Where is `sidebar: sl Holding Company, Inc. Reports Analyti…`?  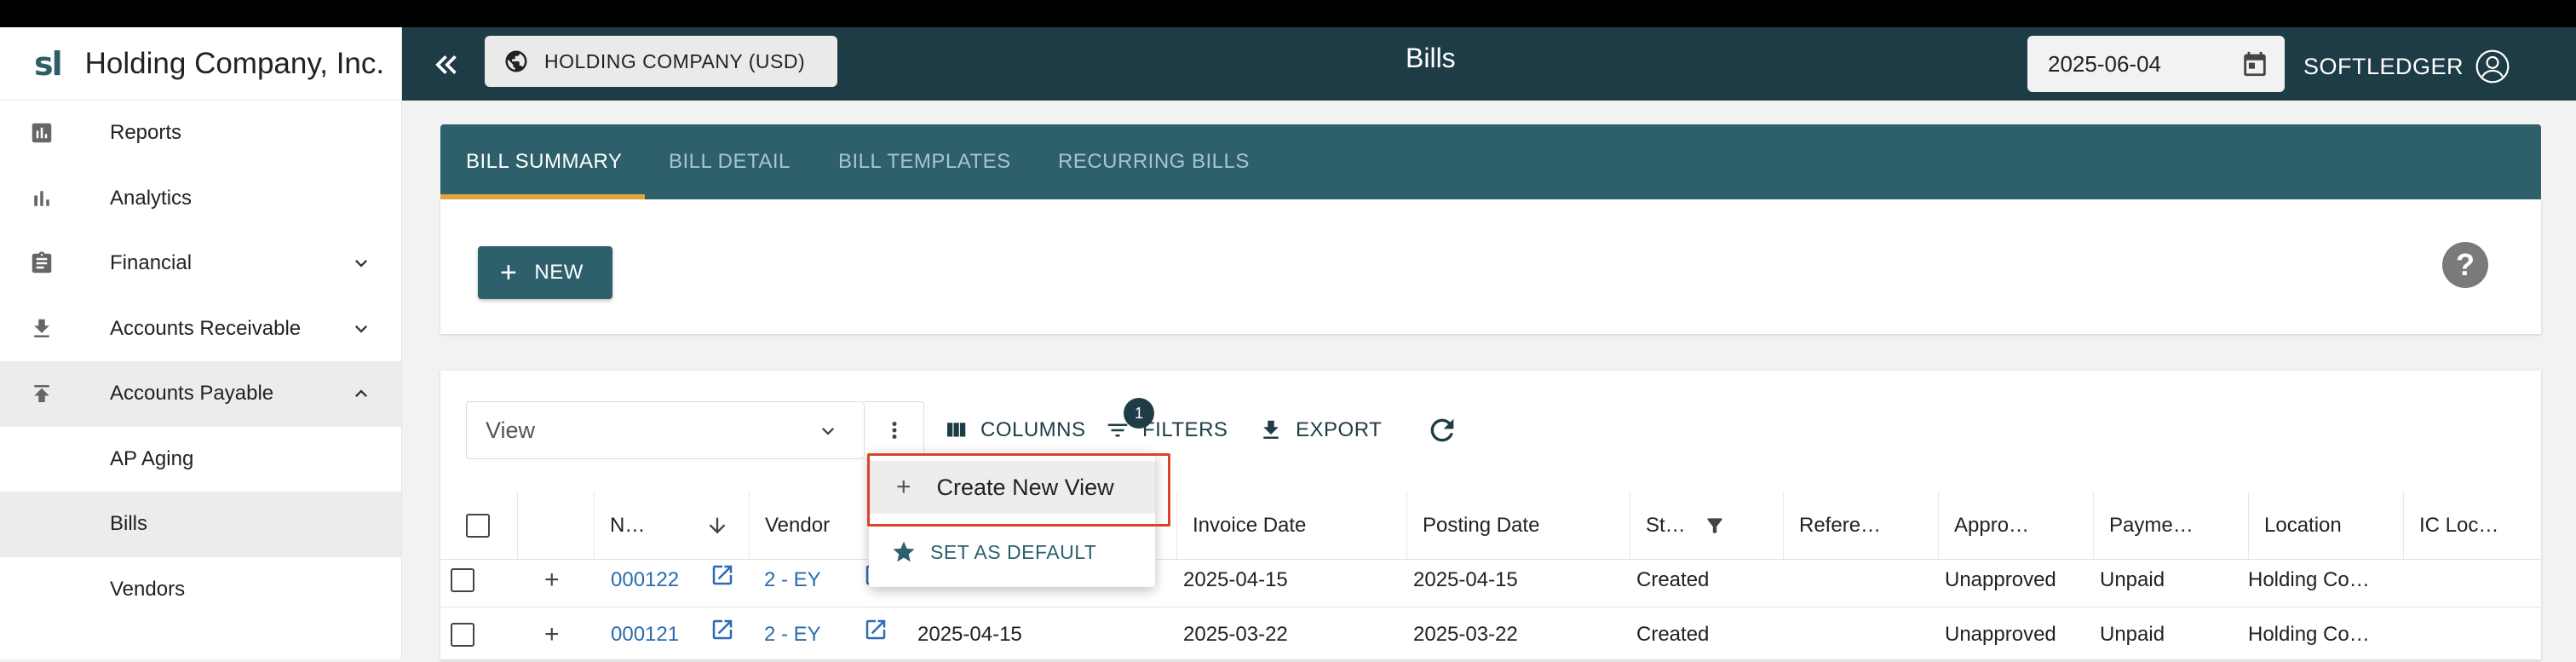
sidebar: sl Holding Company, Inc. Reports Analyti… is located at coordinates (201, 343).